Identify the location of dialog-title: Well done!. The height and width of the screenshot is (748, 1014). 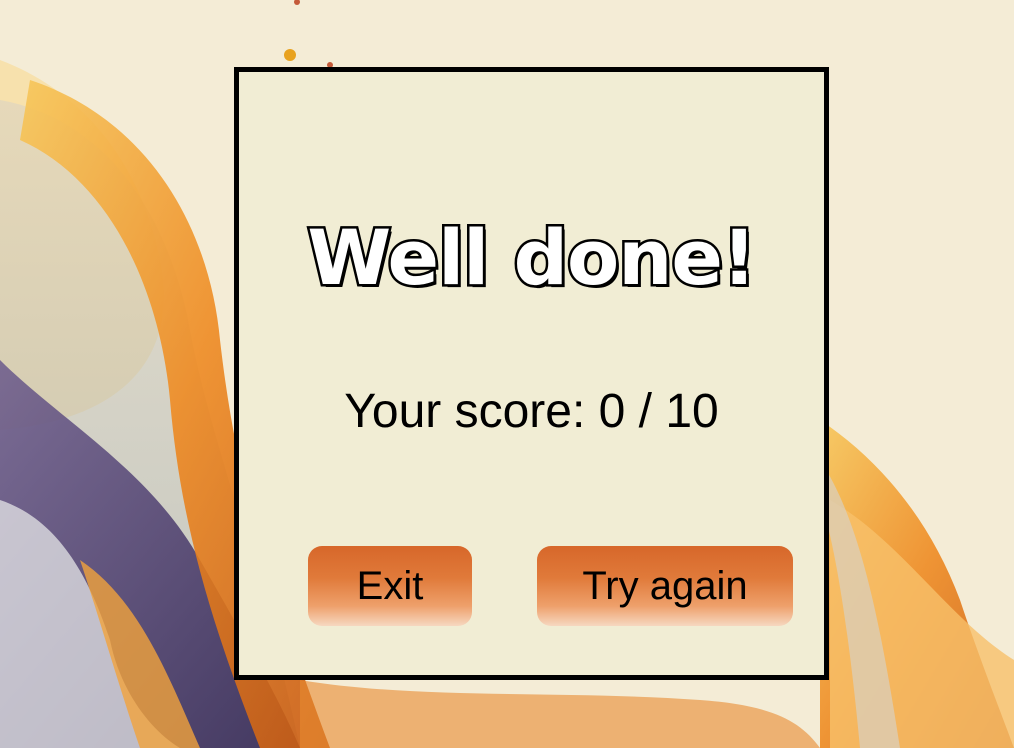
(532, 257).